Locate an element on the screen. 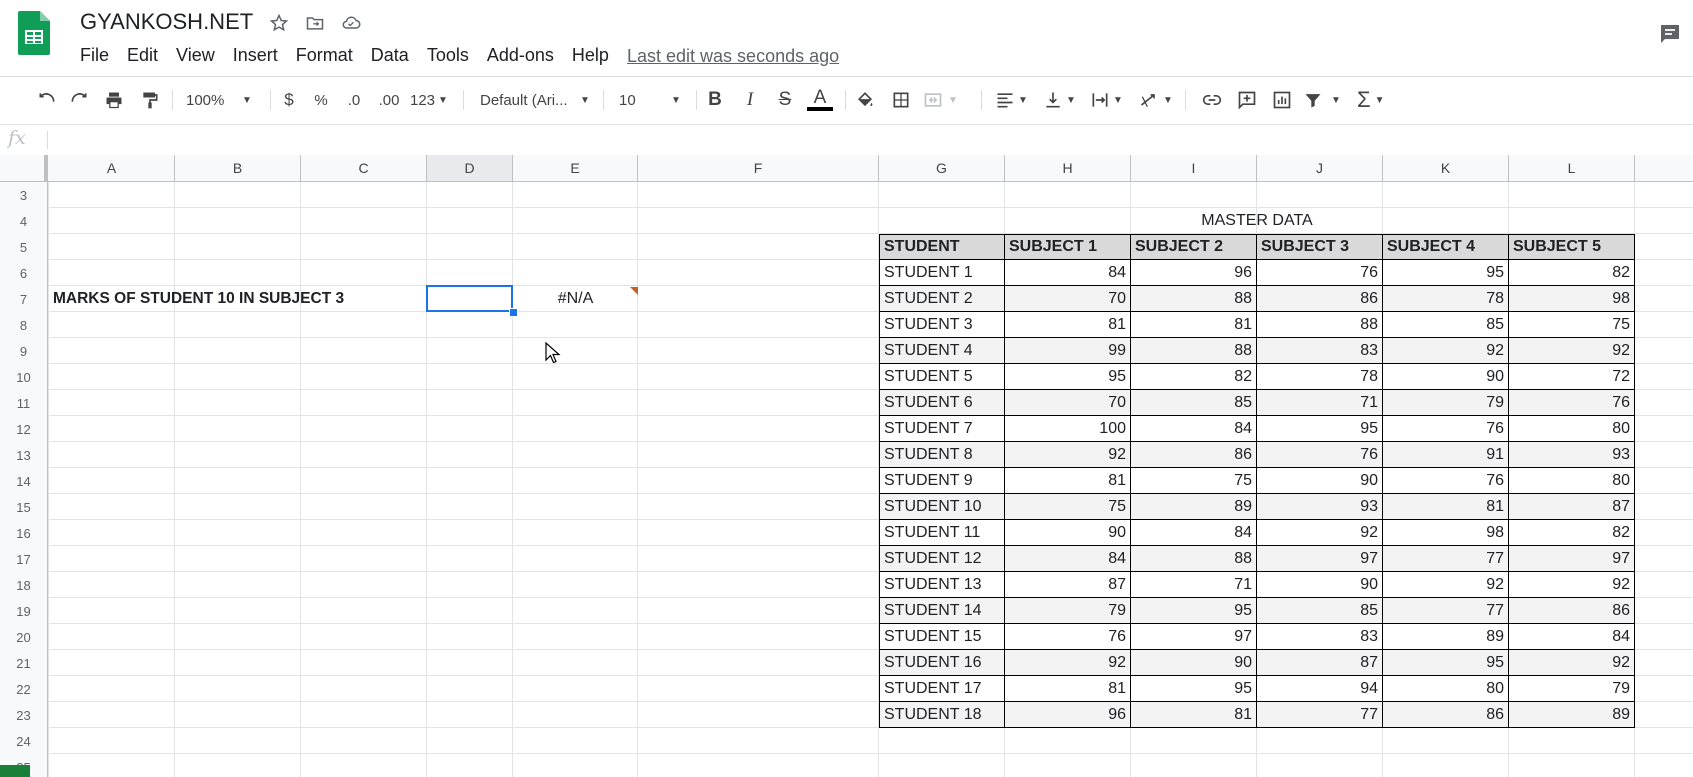  font-size-select: 10 ▼ is located at coordinates (652, 100).